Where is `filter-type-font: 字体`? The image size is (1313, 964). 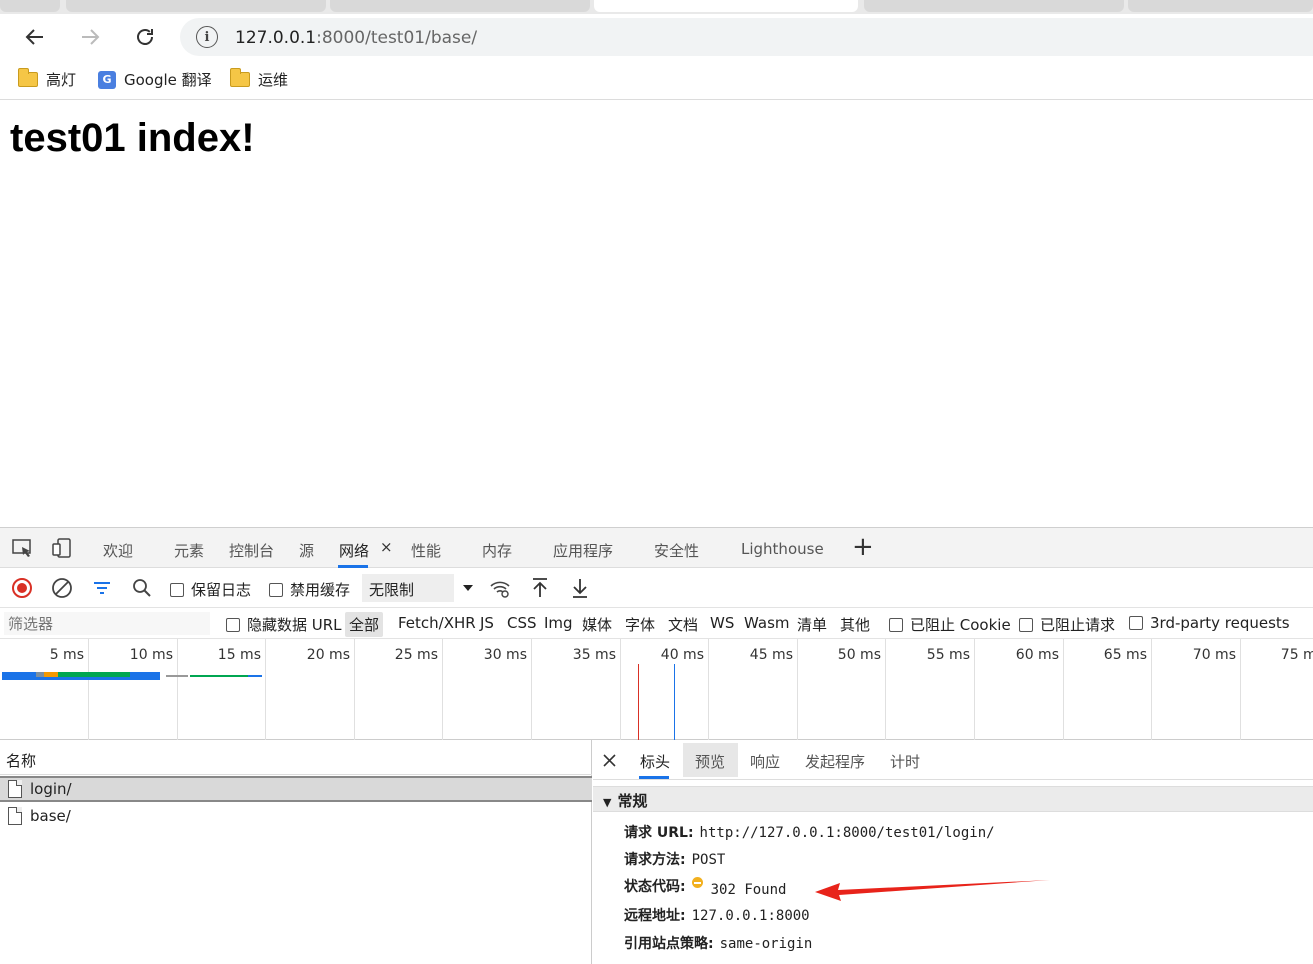 filter-type-font: 字体 is located at coordinates (640, 624).